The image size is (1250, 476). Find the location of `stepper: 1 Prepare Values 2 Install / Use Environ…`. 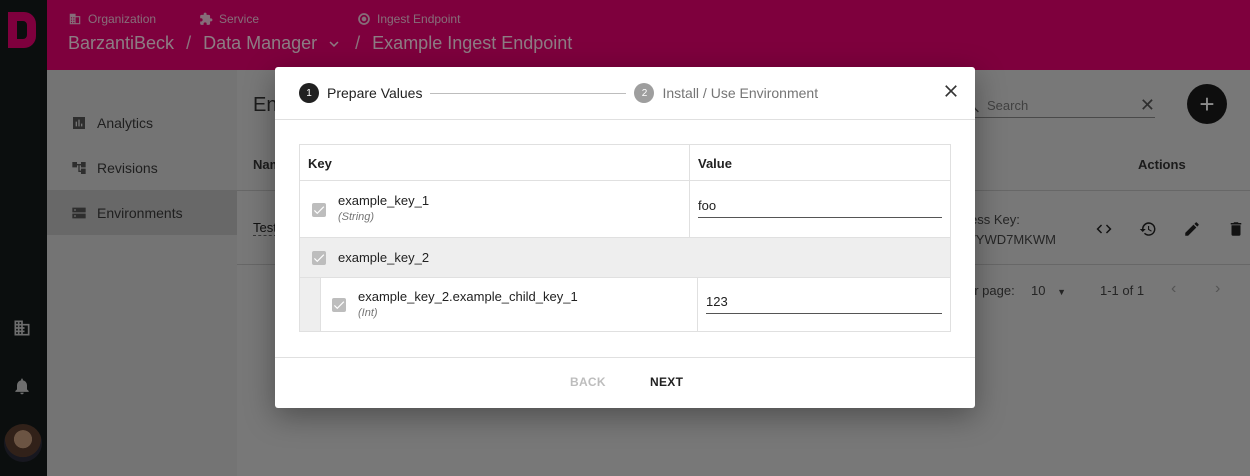

stepper: 1 Prepare Values 2 Install / Use Environ… is located at coordinates (558, 93).